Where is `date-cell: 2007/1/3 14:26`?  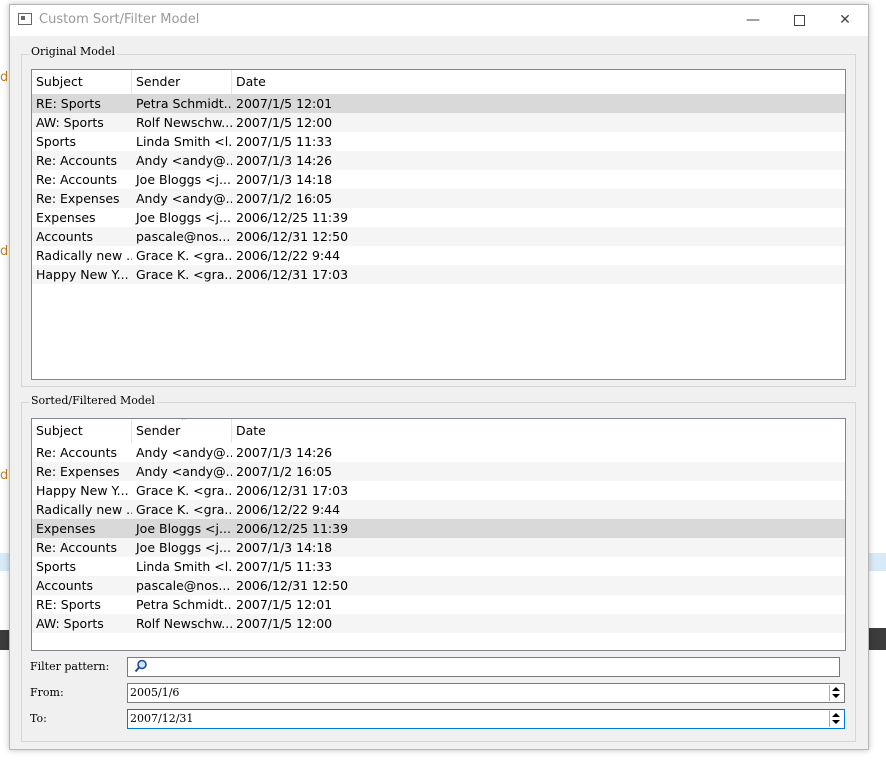 date-cell: 2007/1/3 14:26 is located at coordinates (284, 160).